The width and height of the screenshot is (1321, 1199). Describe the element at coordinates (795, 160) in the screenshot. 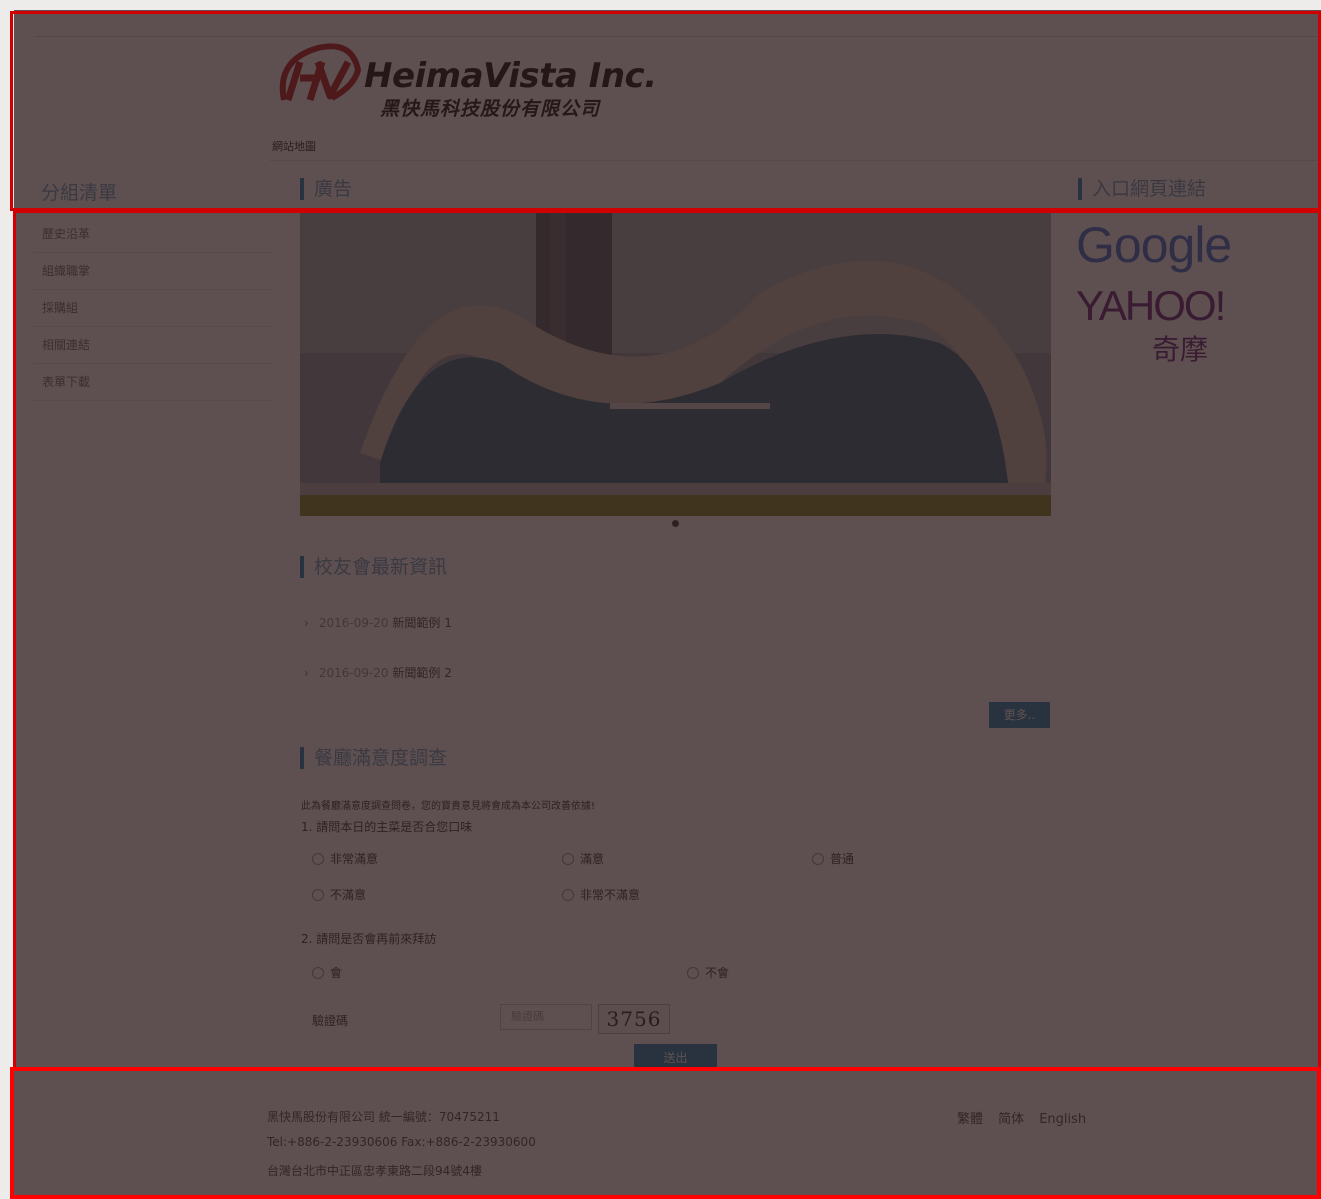

I see `header-divider` at that location.